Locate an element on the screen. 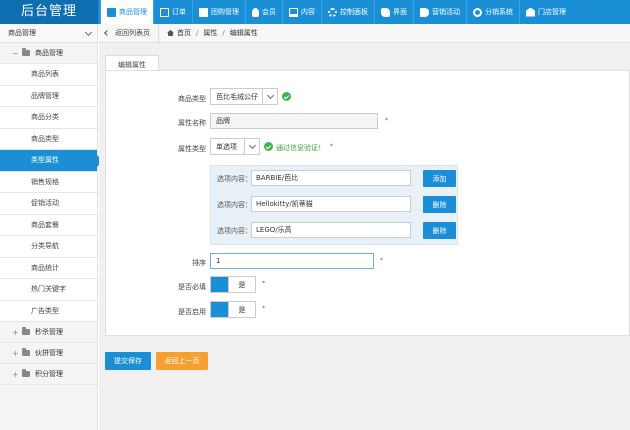 The height and width of the screenshot is (430, 630). breadcrumb: 返回列表页 首页 / 属性 / 编辑属性 is located at coordinates (364, 33).